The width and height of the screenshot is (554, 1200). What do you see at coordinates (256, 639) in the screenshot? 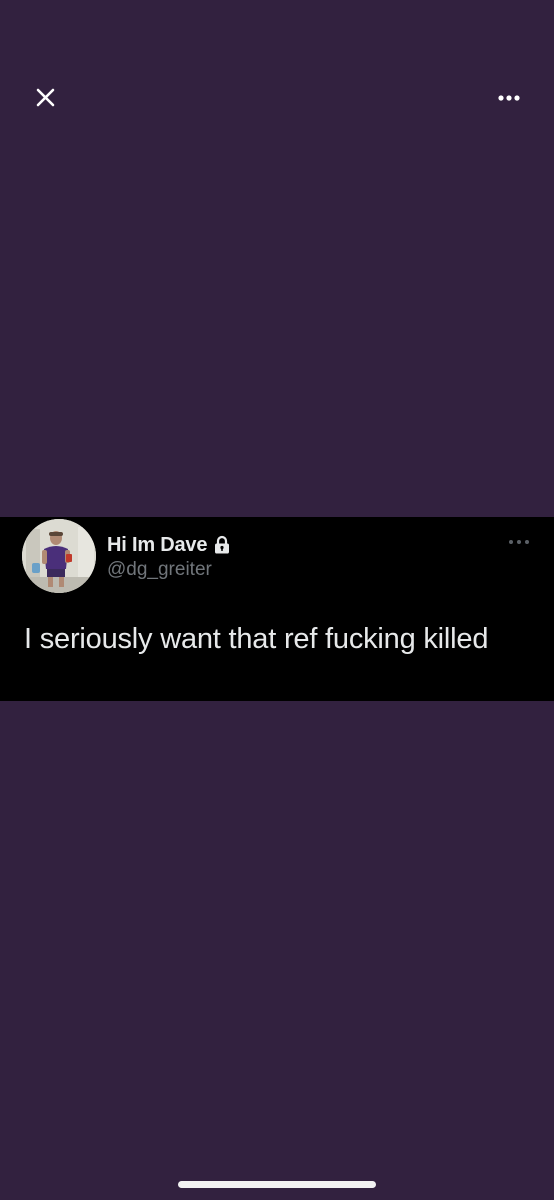
I see `tweet-text: I seriously want that ref fucking killed` at bounding box center [256, 639].